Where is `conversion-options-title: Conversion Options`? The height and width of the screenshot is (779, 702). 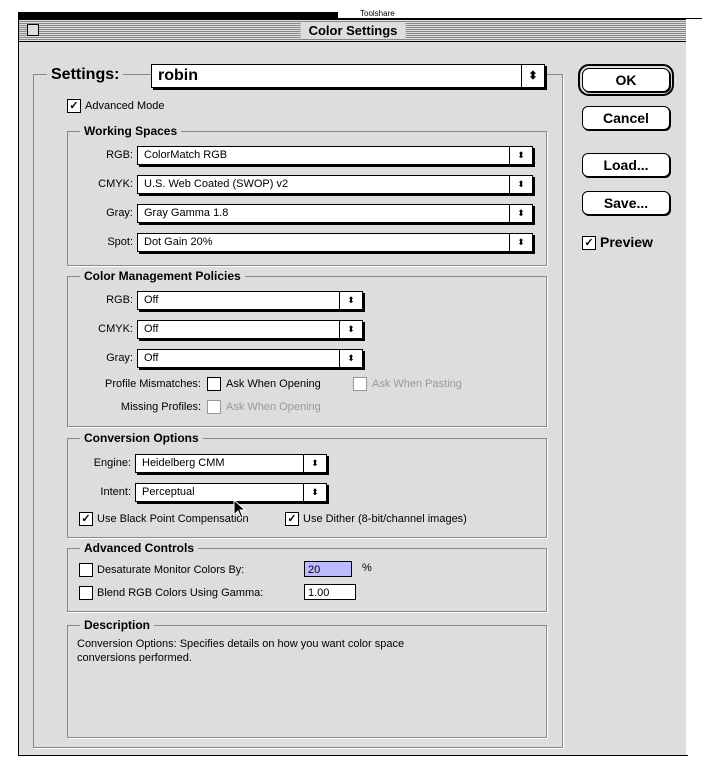 conversion-options-title: Conversion Options is located at coordinates (141, 438).